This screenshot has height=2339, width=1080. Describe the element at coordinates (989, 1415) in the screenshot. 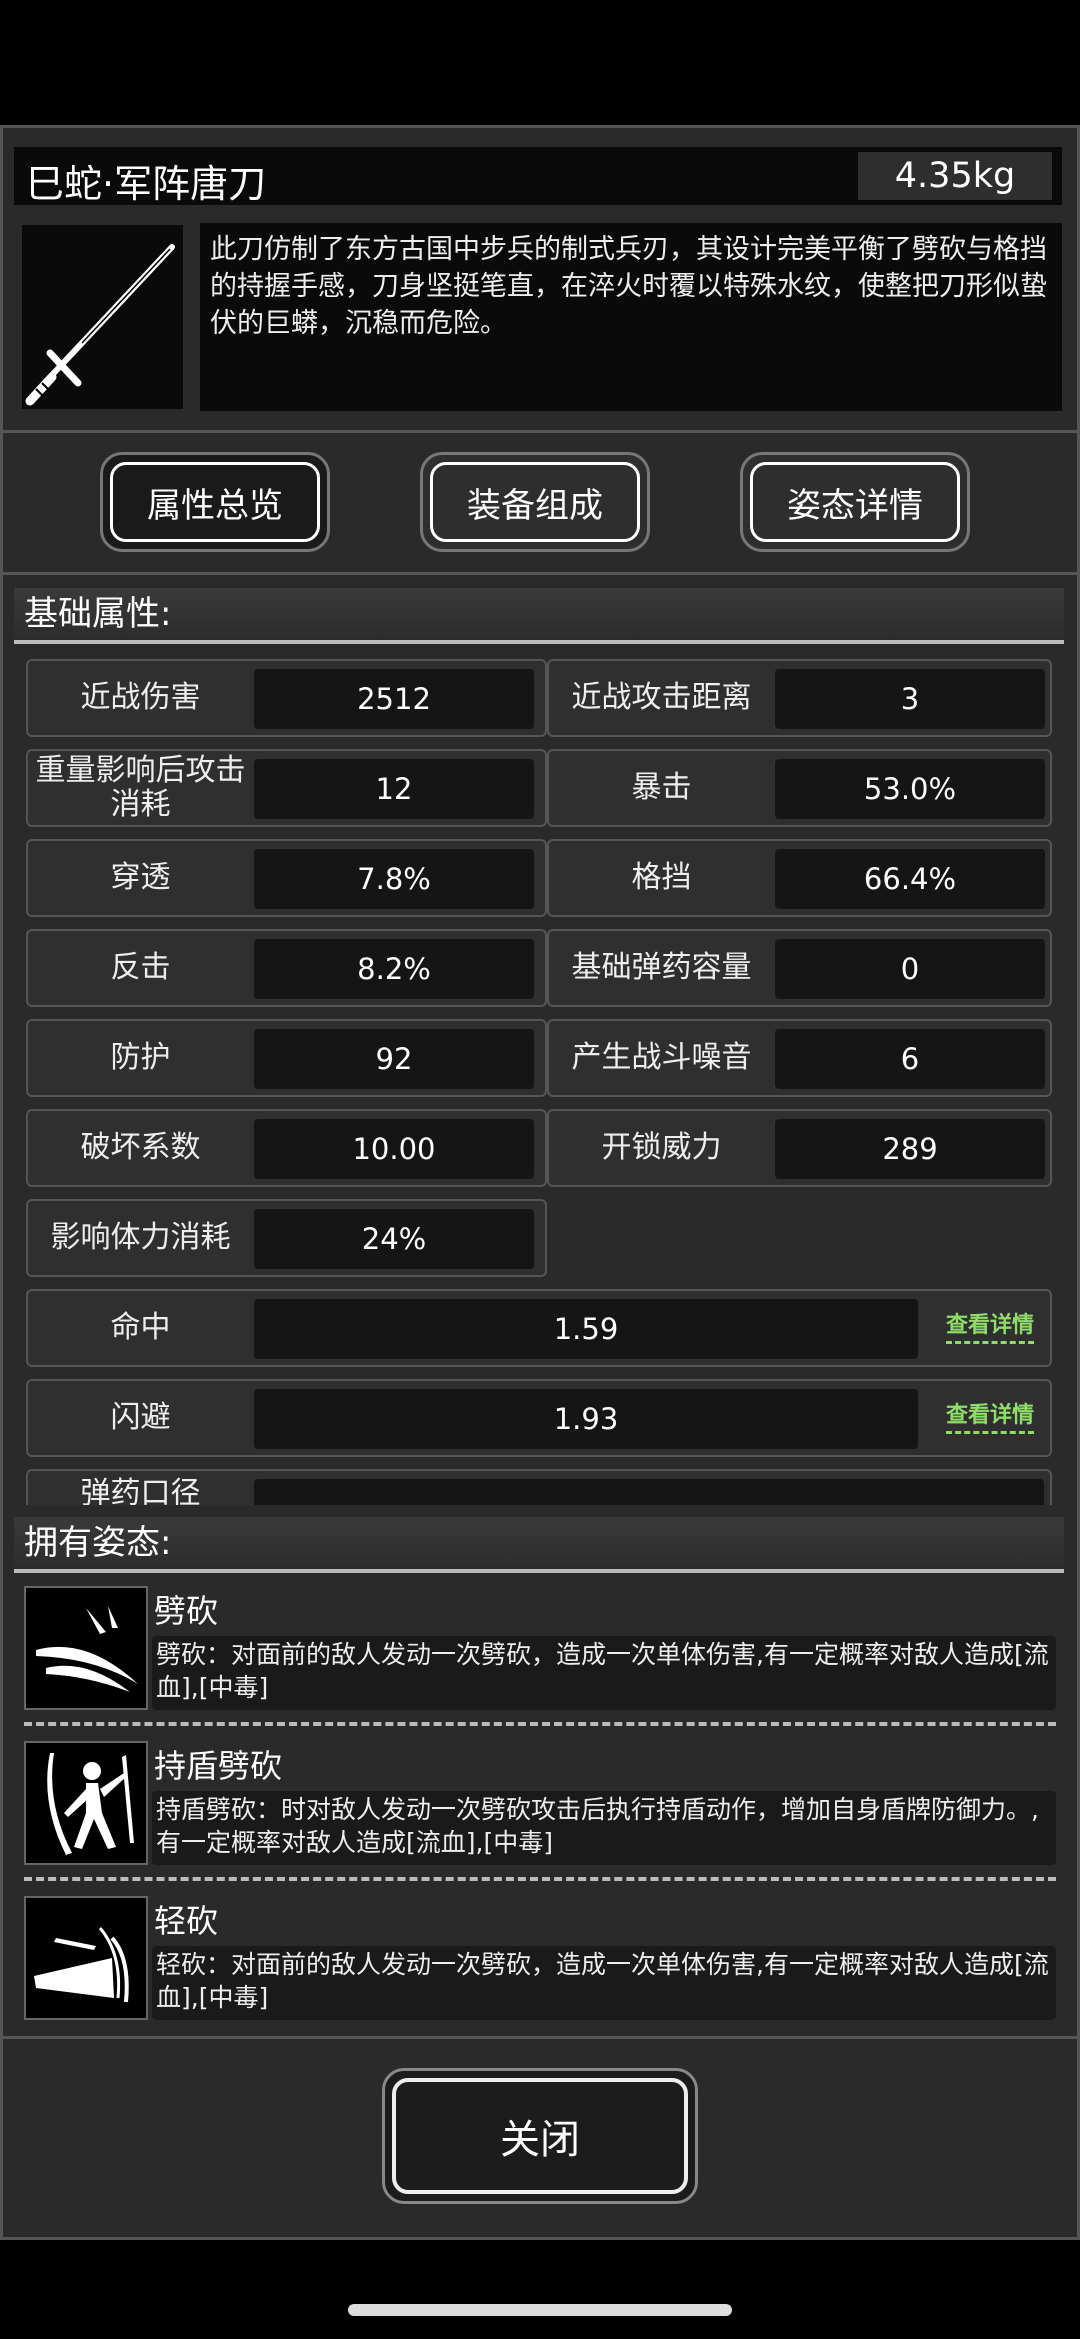

I see `evasion-detail-link: 查看详情` at that location.